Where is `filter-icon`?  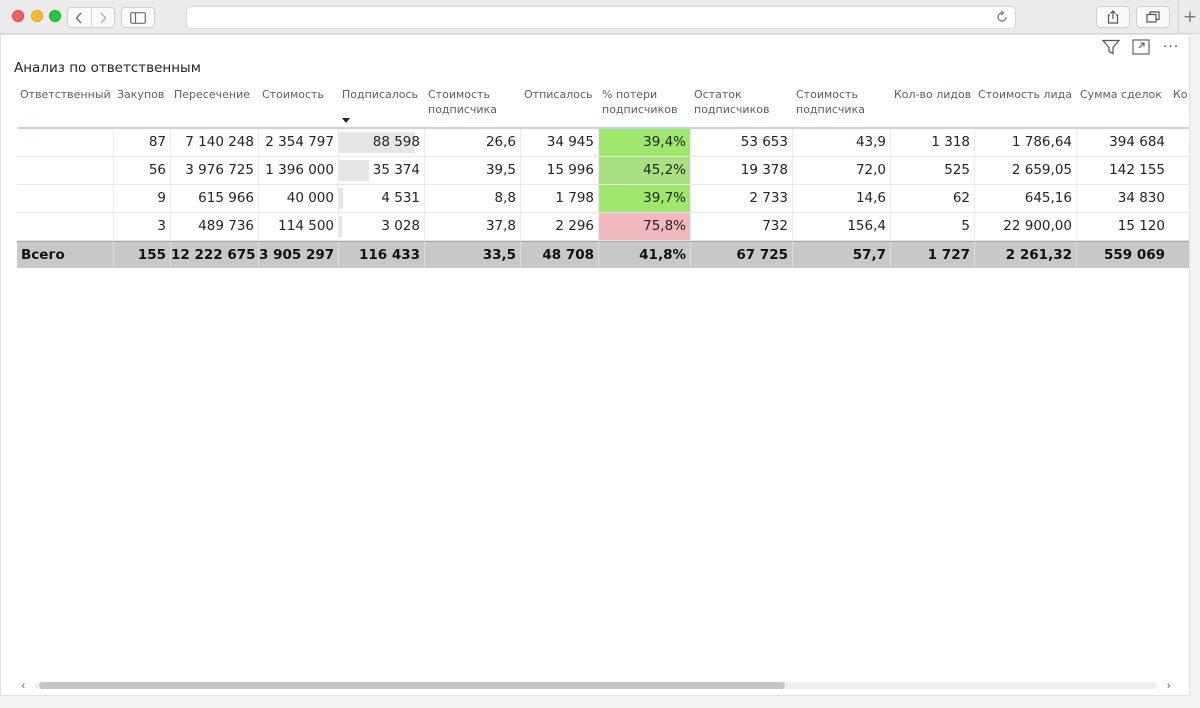 filter-icon is located at coordinates (1111, 47).